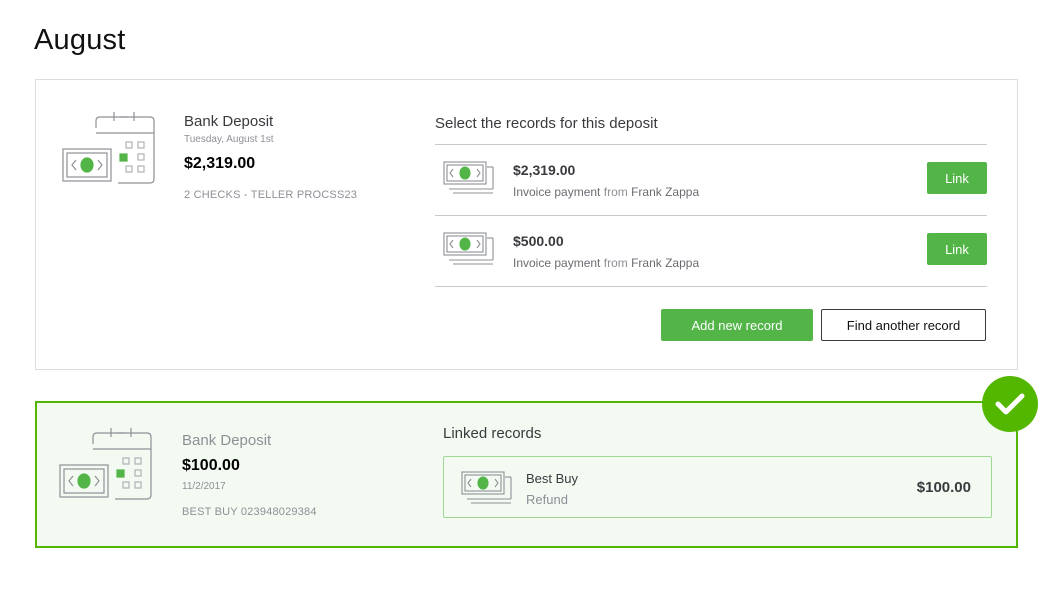 The width and height of the screenshot is (1061, 595). I want to click on add-new-record-button: Add new record, so click(737, 325).